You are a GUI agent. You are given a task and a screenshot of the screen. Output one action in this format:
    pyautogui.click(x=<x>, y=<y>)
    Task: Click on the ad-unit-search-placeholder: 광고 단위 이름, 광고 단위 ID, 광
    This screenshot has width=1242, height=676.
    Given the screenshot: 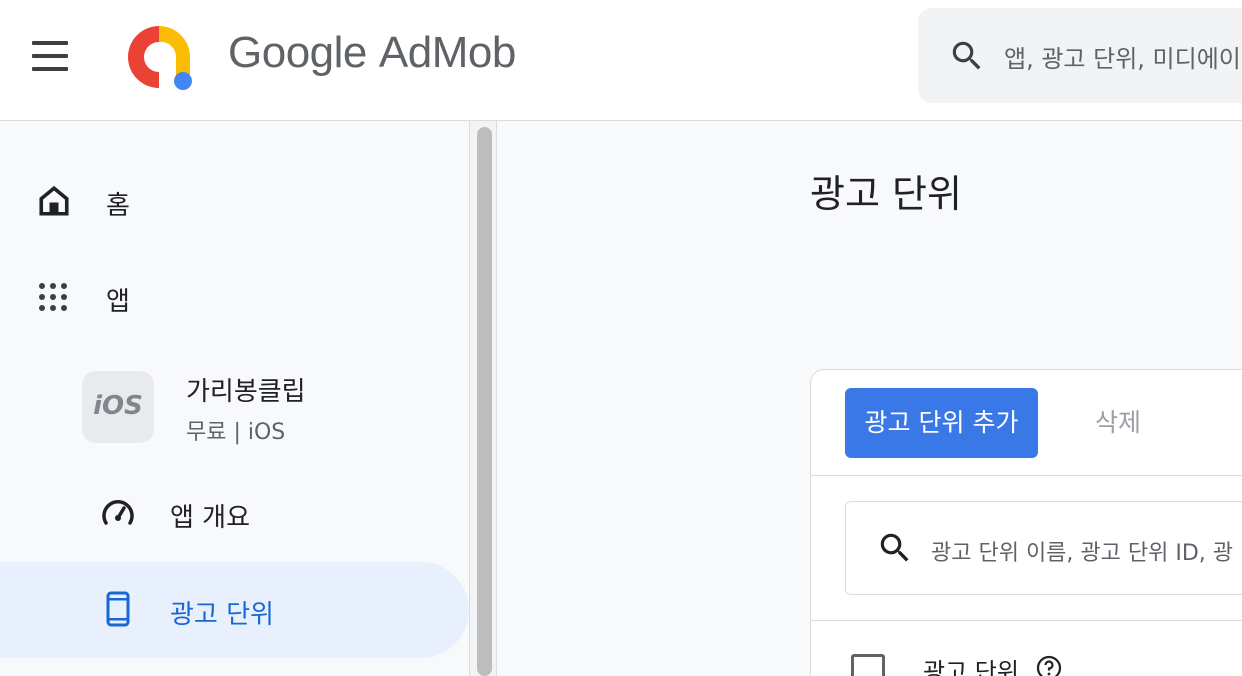 What is the action you would take?
    pyautogui.click(x=1082, y=553)
    